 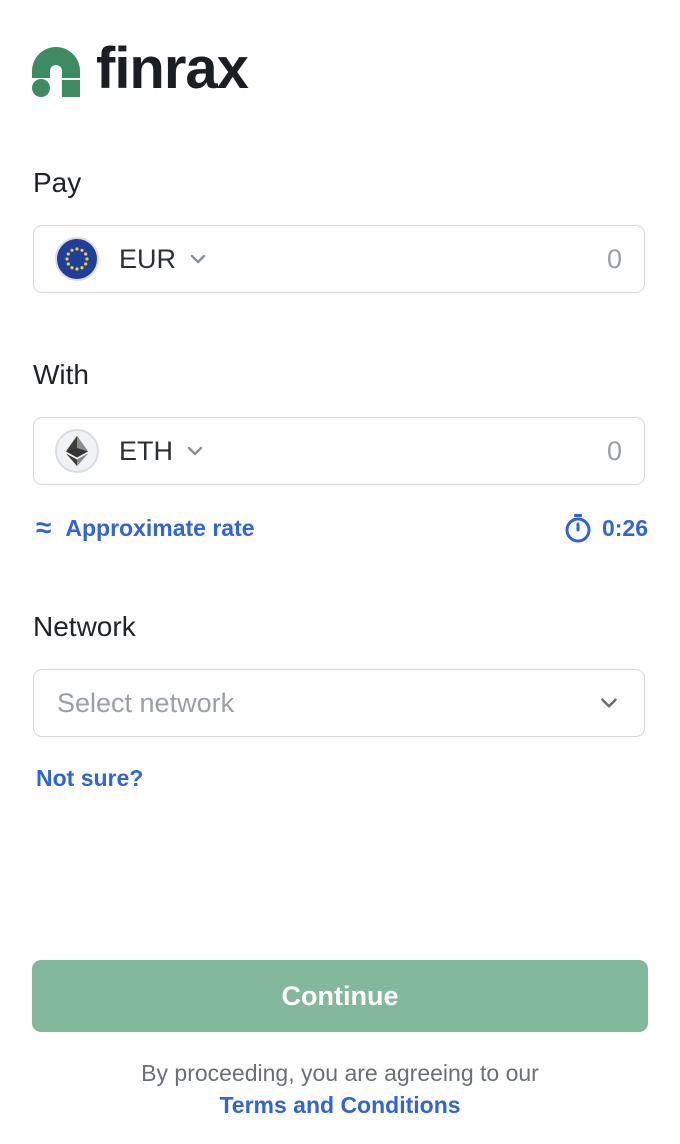 I want to click on brand-name: finrax, so click(x=172, y=68).